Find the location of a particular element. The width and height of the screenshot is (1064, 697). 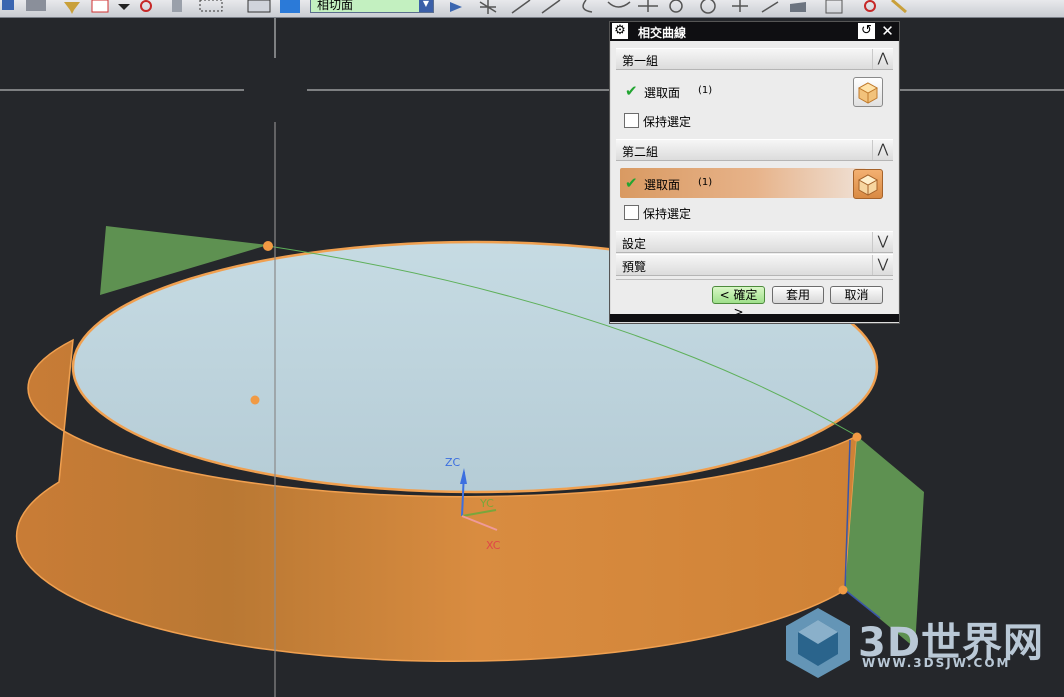

select-face-count-1: (1) is located at coordinates (705, 90).